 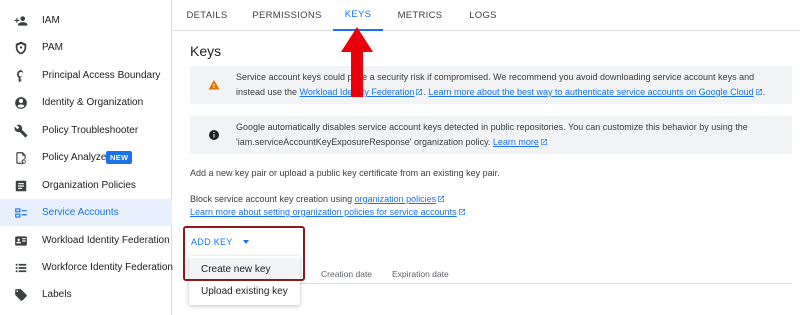 What do you see at coordinates (90, 130) in the screenshot?
I see `sidebar-item-label: Policy Troubleshooter` at bounding box center [90, 130].